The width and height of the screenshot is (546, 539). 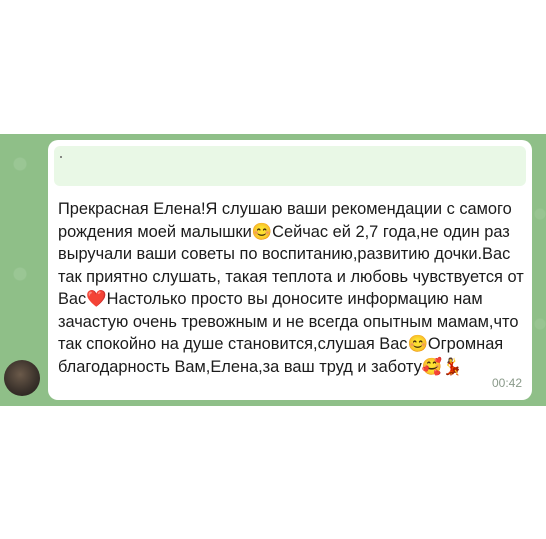 What do you see at coordinates (22, 378) in the screenshot?
I see `avatar` at bounding box center [22, 378].